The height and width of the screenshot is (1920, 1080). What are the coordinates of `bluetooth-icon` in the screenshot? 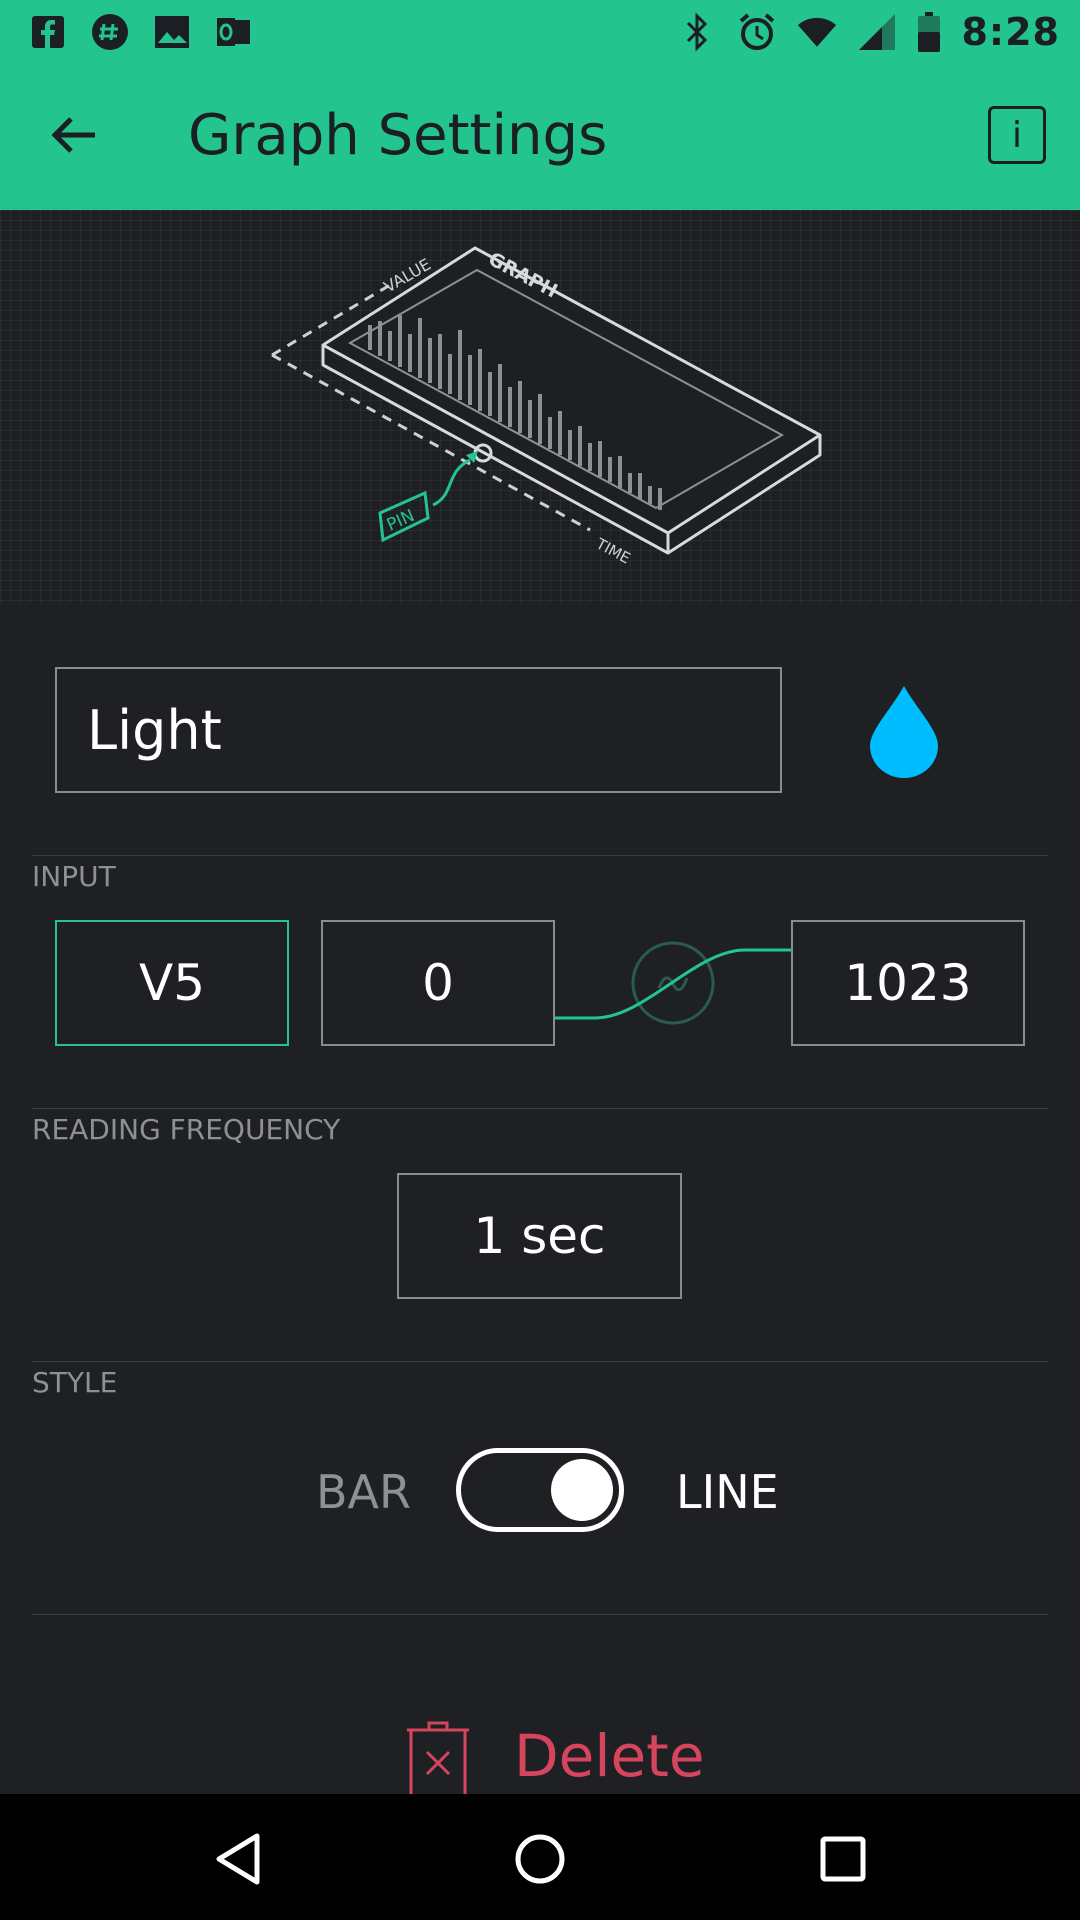 It's located at (697, 31).